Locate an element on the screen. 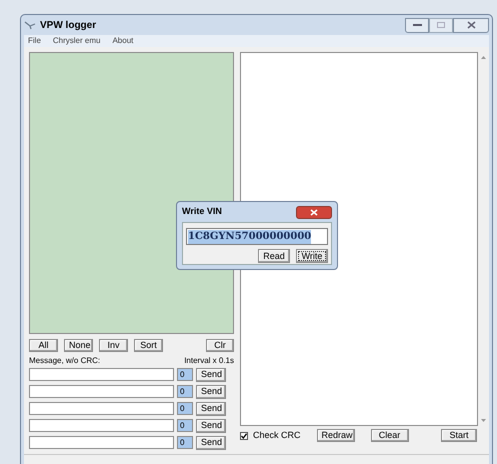 This screenshot has width=497, height=464. list-button: Sort is located at coordinates (148, 345).